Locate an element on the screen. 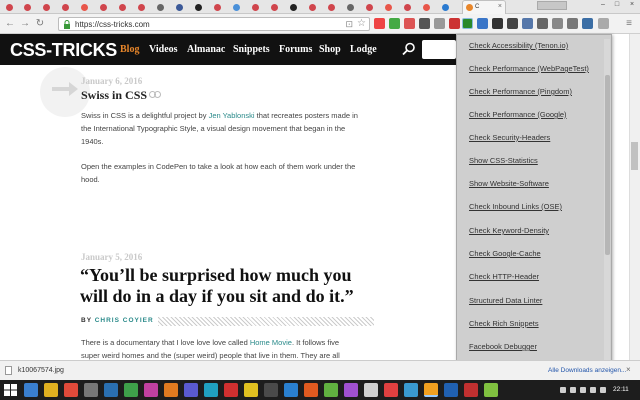 The height and width of the screenshot is (400, 640). menu-item-accessibility: Check Accessibility (Tenon.io) is located at coordinates (518, 45).